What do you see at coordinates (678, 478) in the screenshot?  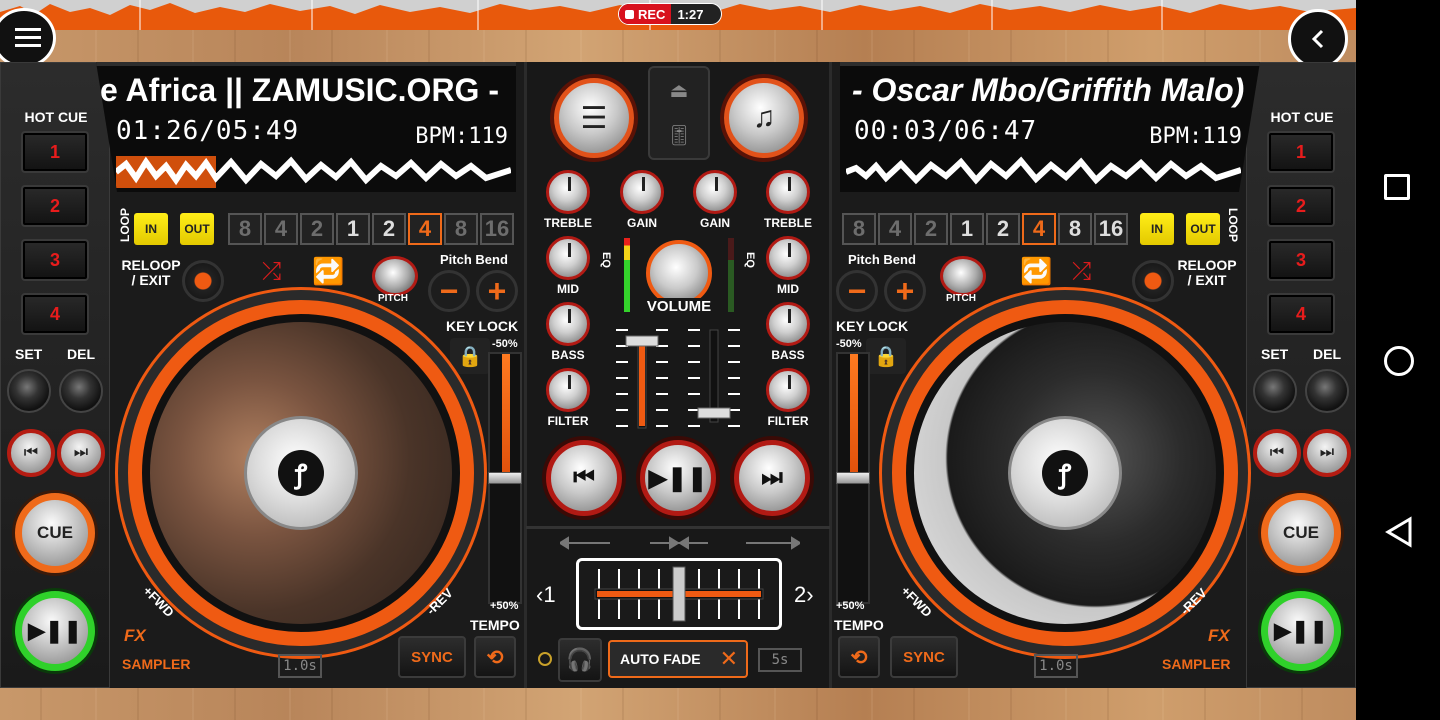 I see `master-play-pause-button: ▶❚❚` at bounding box center [678, 478].